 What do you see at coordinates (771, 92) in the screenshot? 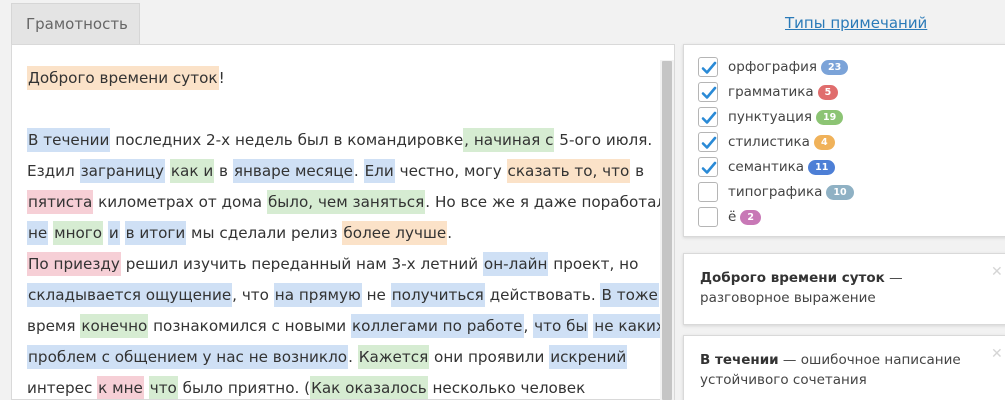
I see `filter-label: грамматика` at bounding box center [771, 92].